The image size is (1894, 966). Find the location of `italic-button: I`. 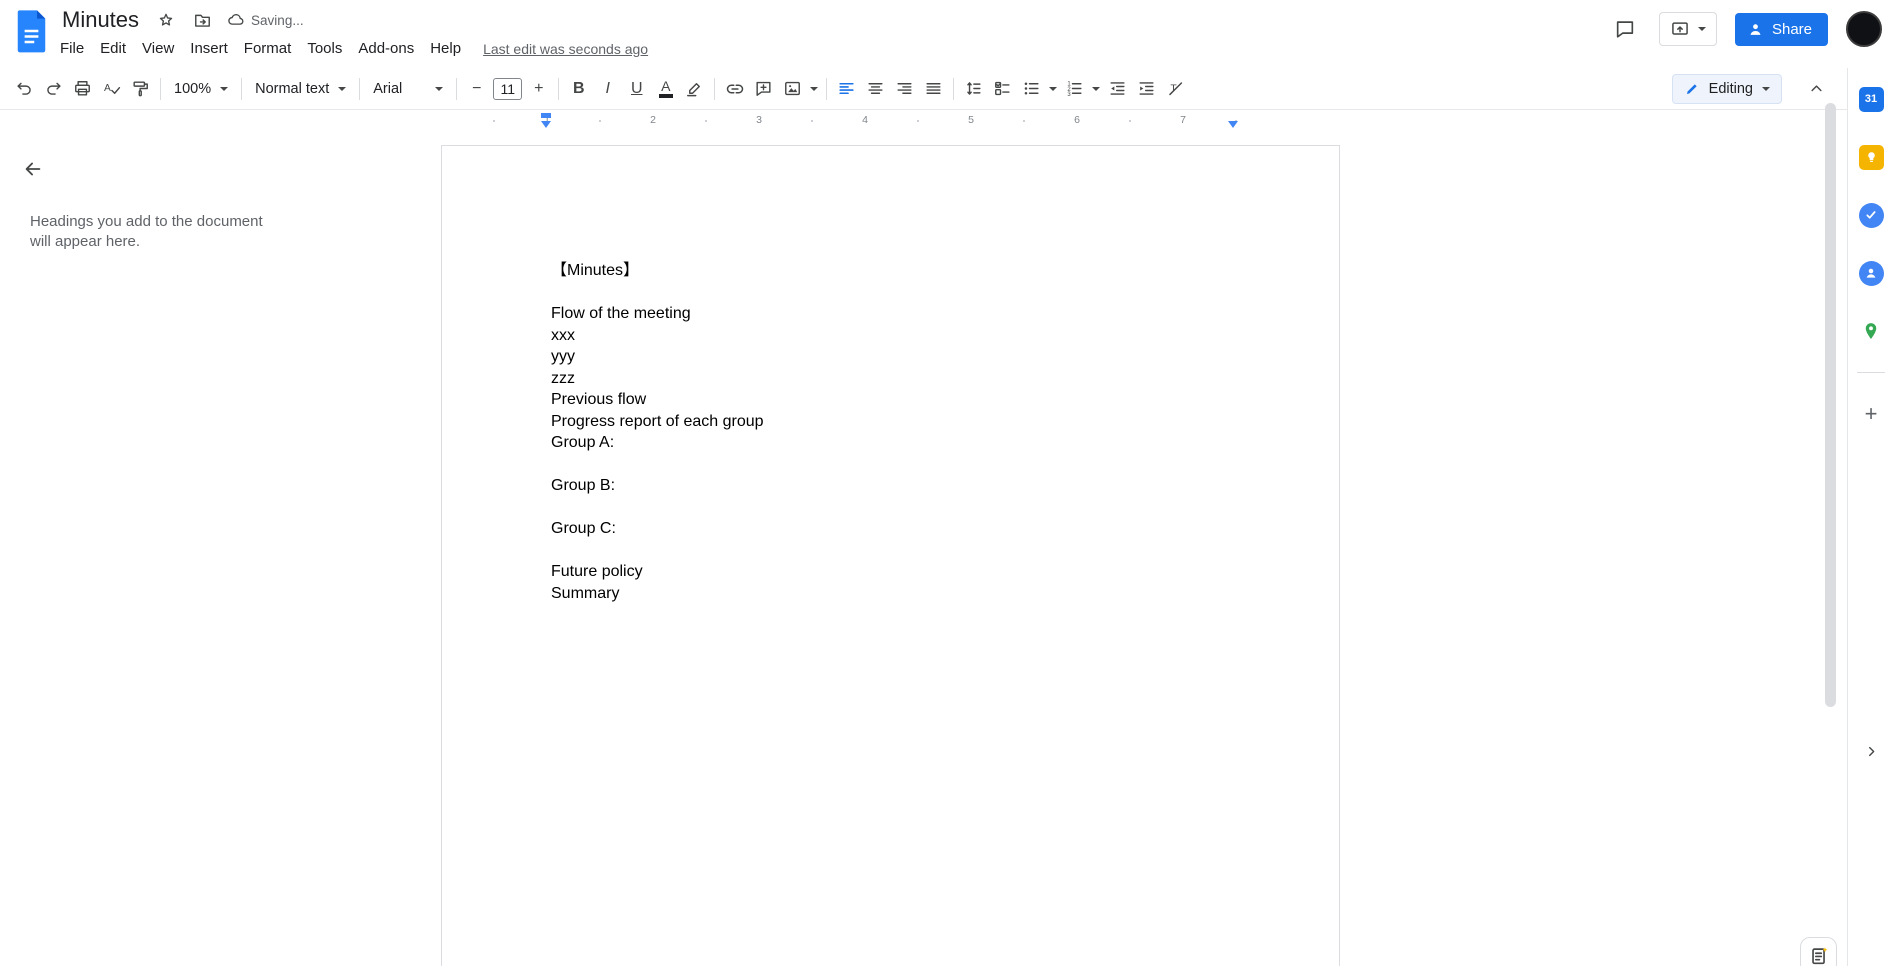

italic-button: I is located at coordinates (607, 89).